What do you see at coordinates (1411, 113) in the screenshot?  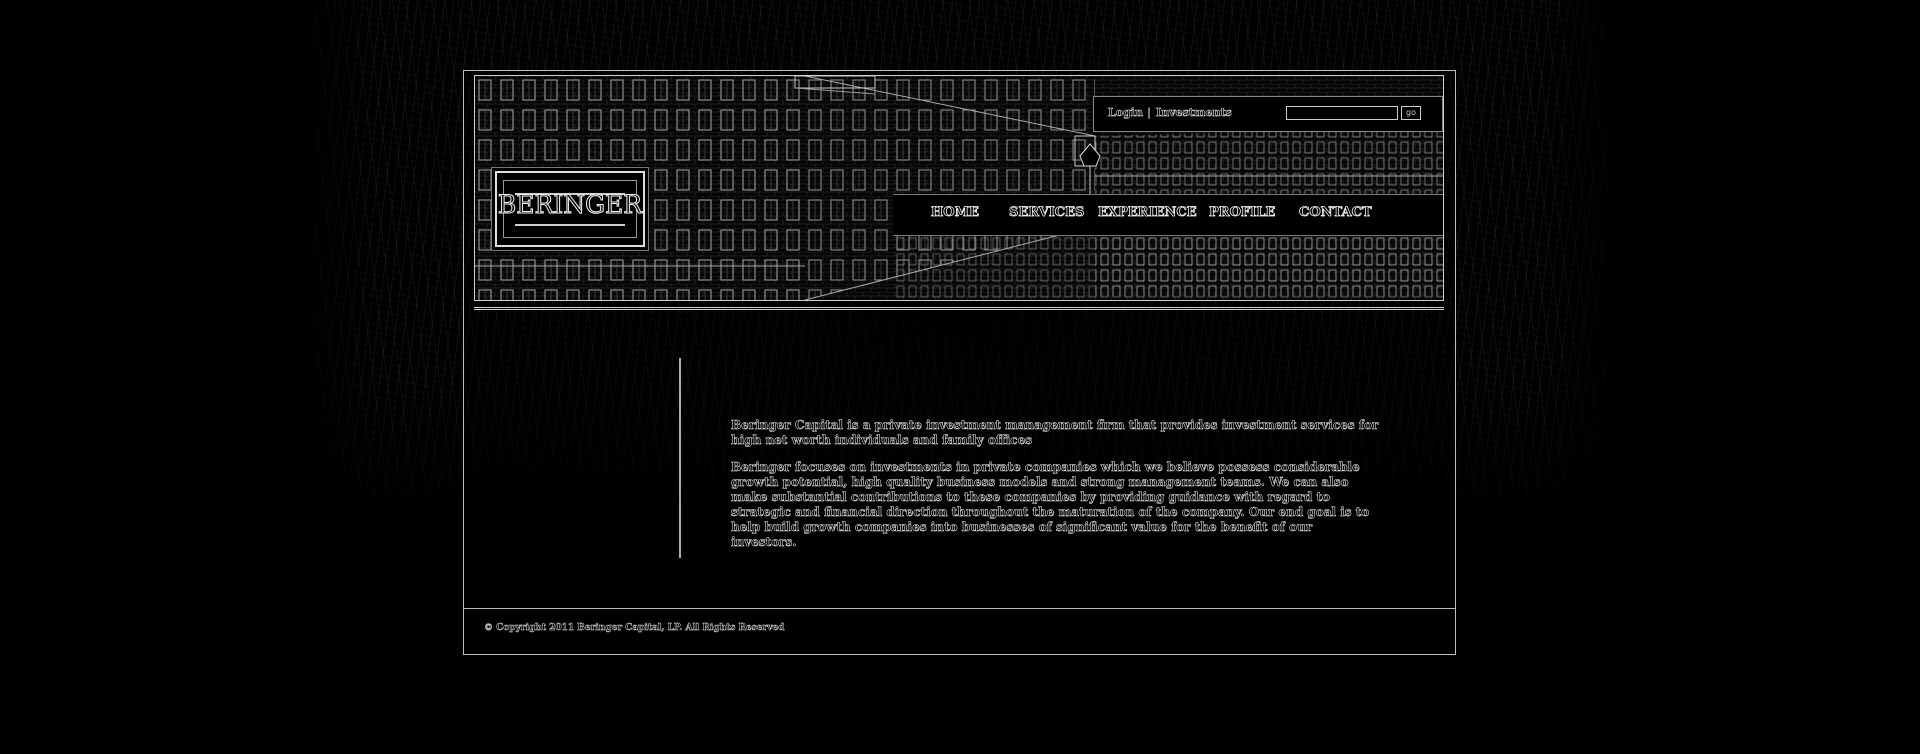 I see `search-go-button: go` at bounding box center [1411, 113].